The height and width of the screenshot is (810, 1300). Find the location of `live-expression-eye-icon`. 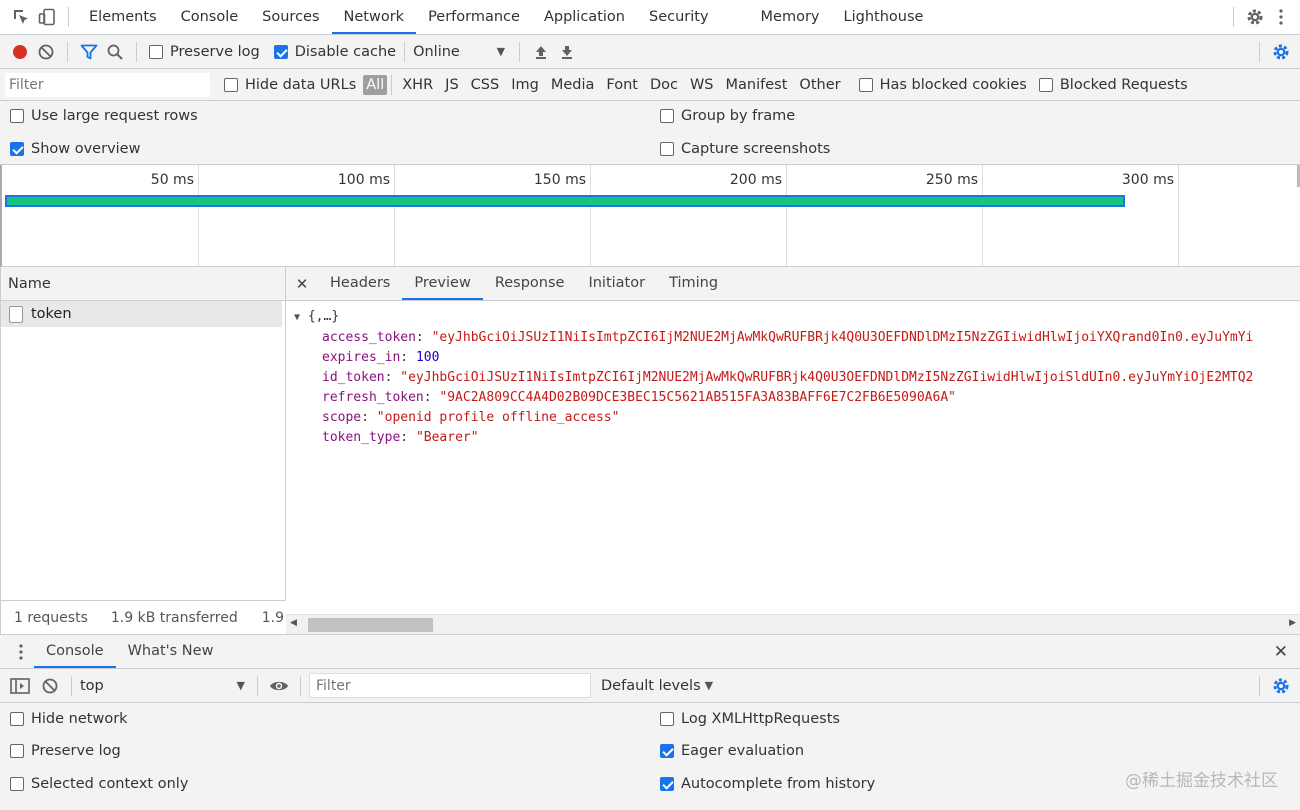

live-expression-eye-icon is located at coordinates (279, 686).